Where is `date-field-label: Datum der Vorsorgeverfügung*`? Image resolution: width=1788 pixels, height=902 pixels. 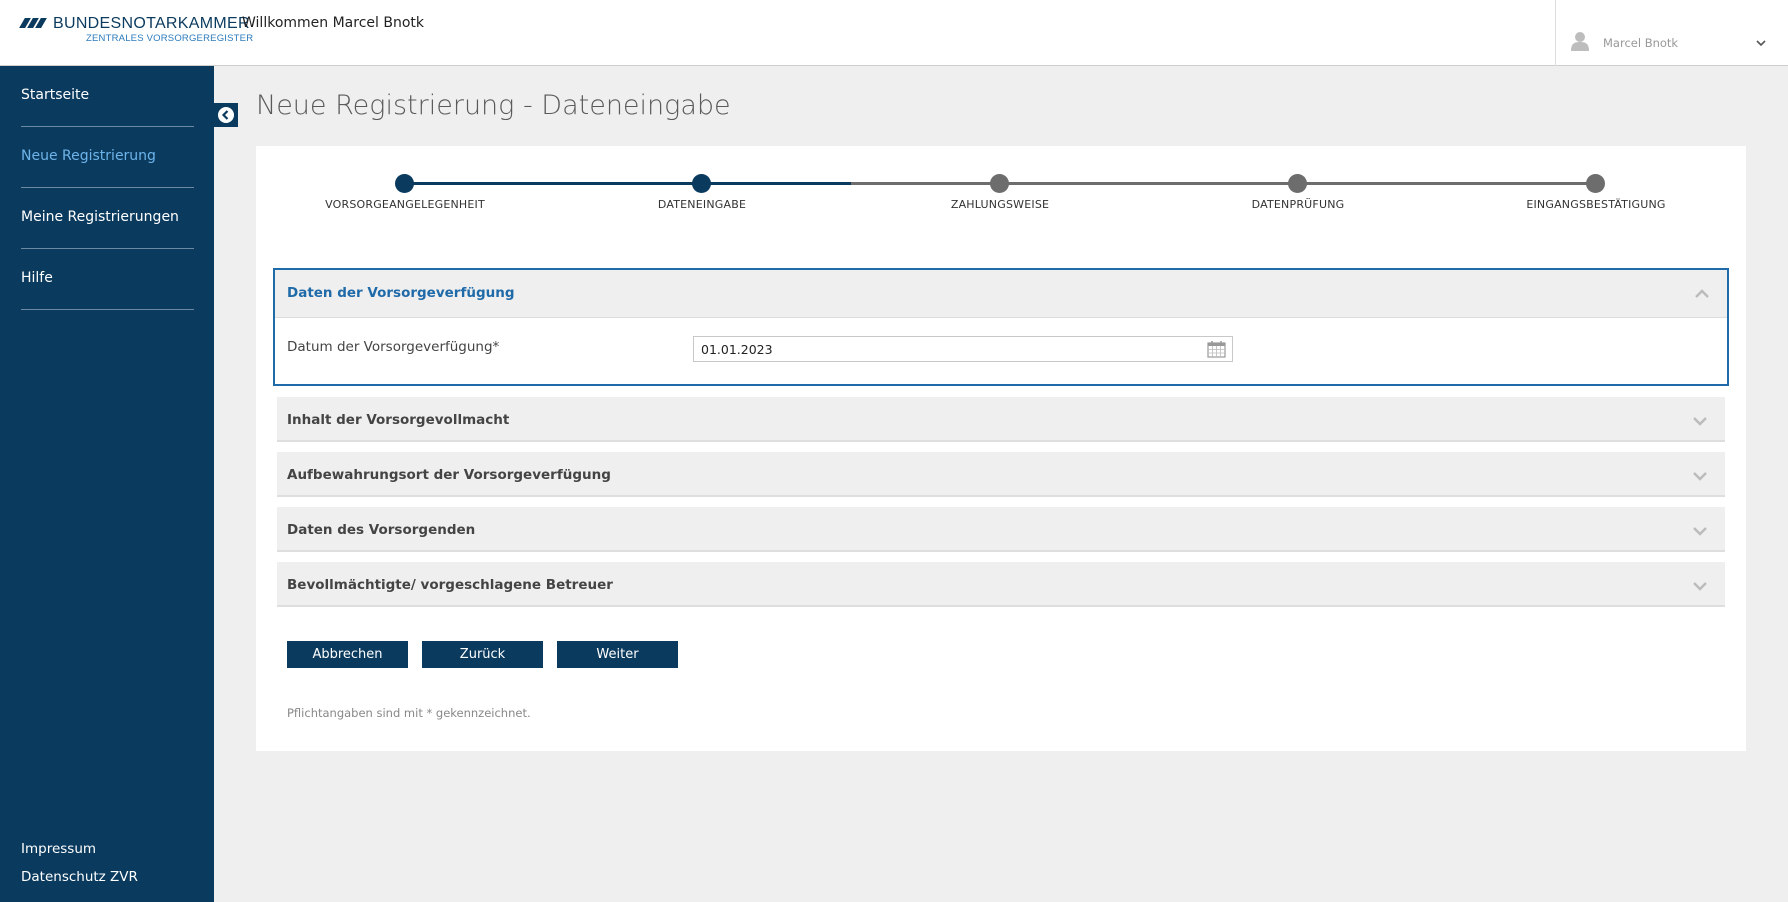
date-field-label: Datum der Vorsorgeverfügung* is located at coordinates (393, 347).